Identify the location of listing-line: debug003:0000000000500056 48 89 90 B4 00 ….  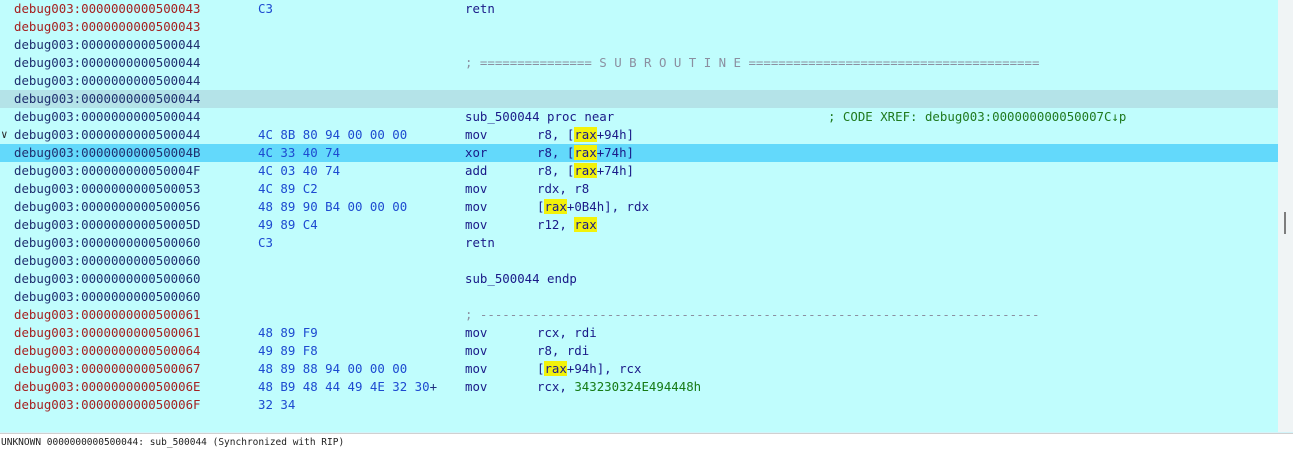
(639, 207).